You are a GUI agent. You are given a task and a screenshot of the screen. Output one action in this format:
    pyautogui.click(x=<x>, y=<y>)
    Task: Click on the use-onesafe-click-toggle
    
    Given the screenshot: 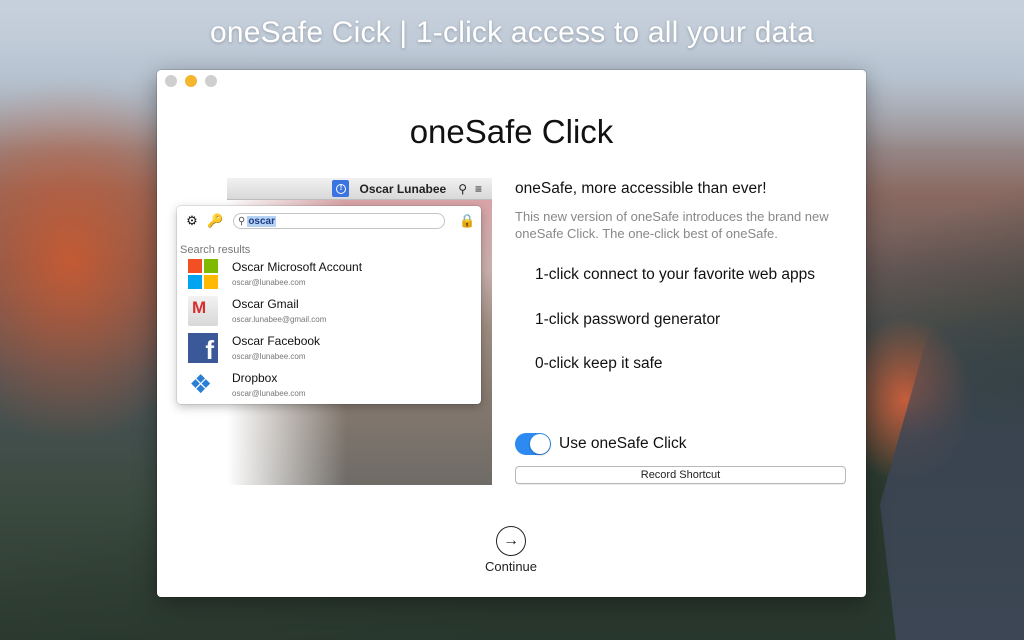 What is the action you would take?
    pyautogui.click(x=533, y=444)
    